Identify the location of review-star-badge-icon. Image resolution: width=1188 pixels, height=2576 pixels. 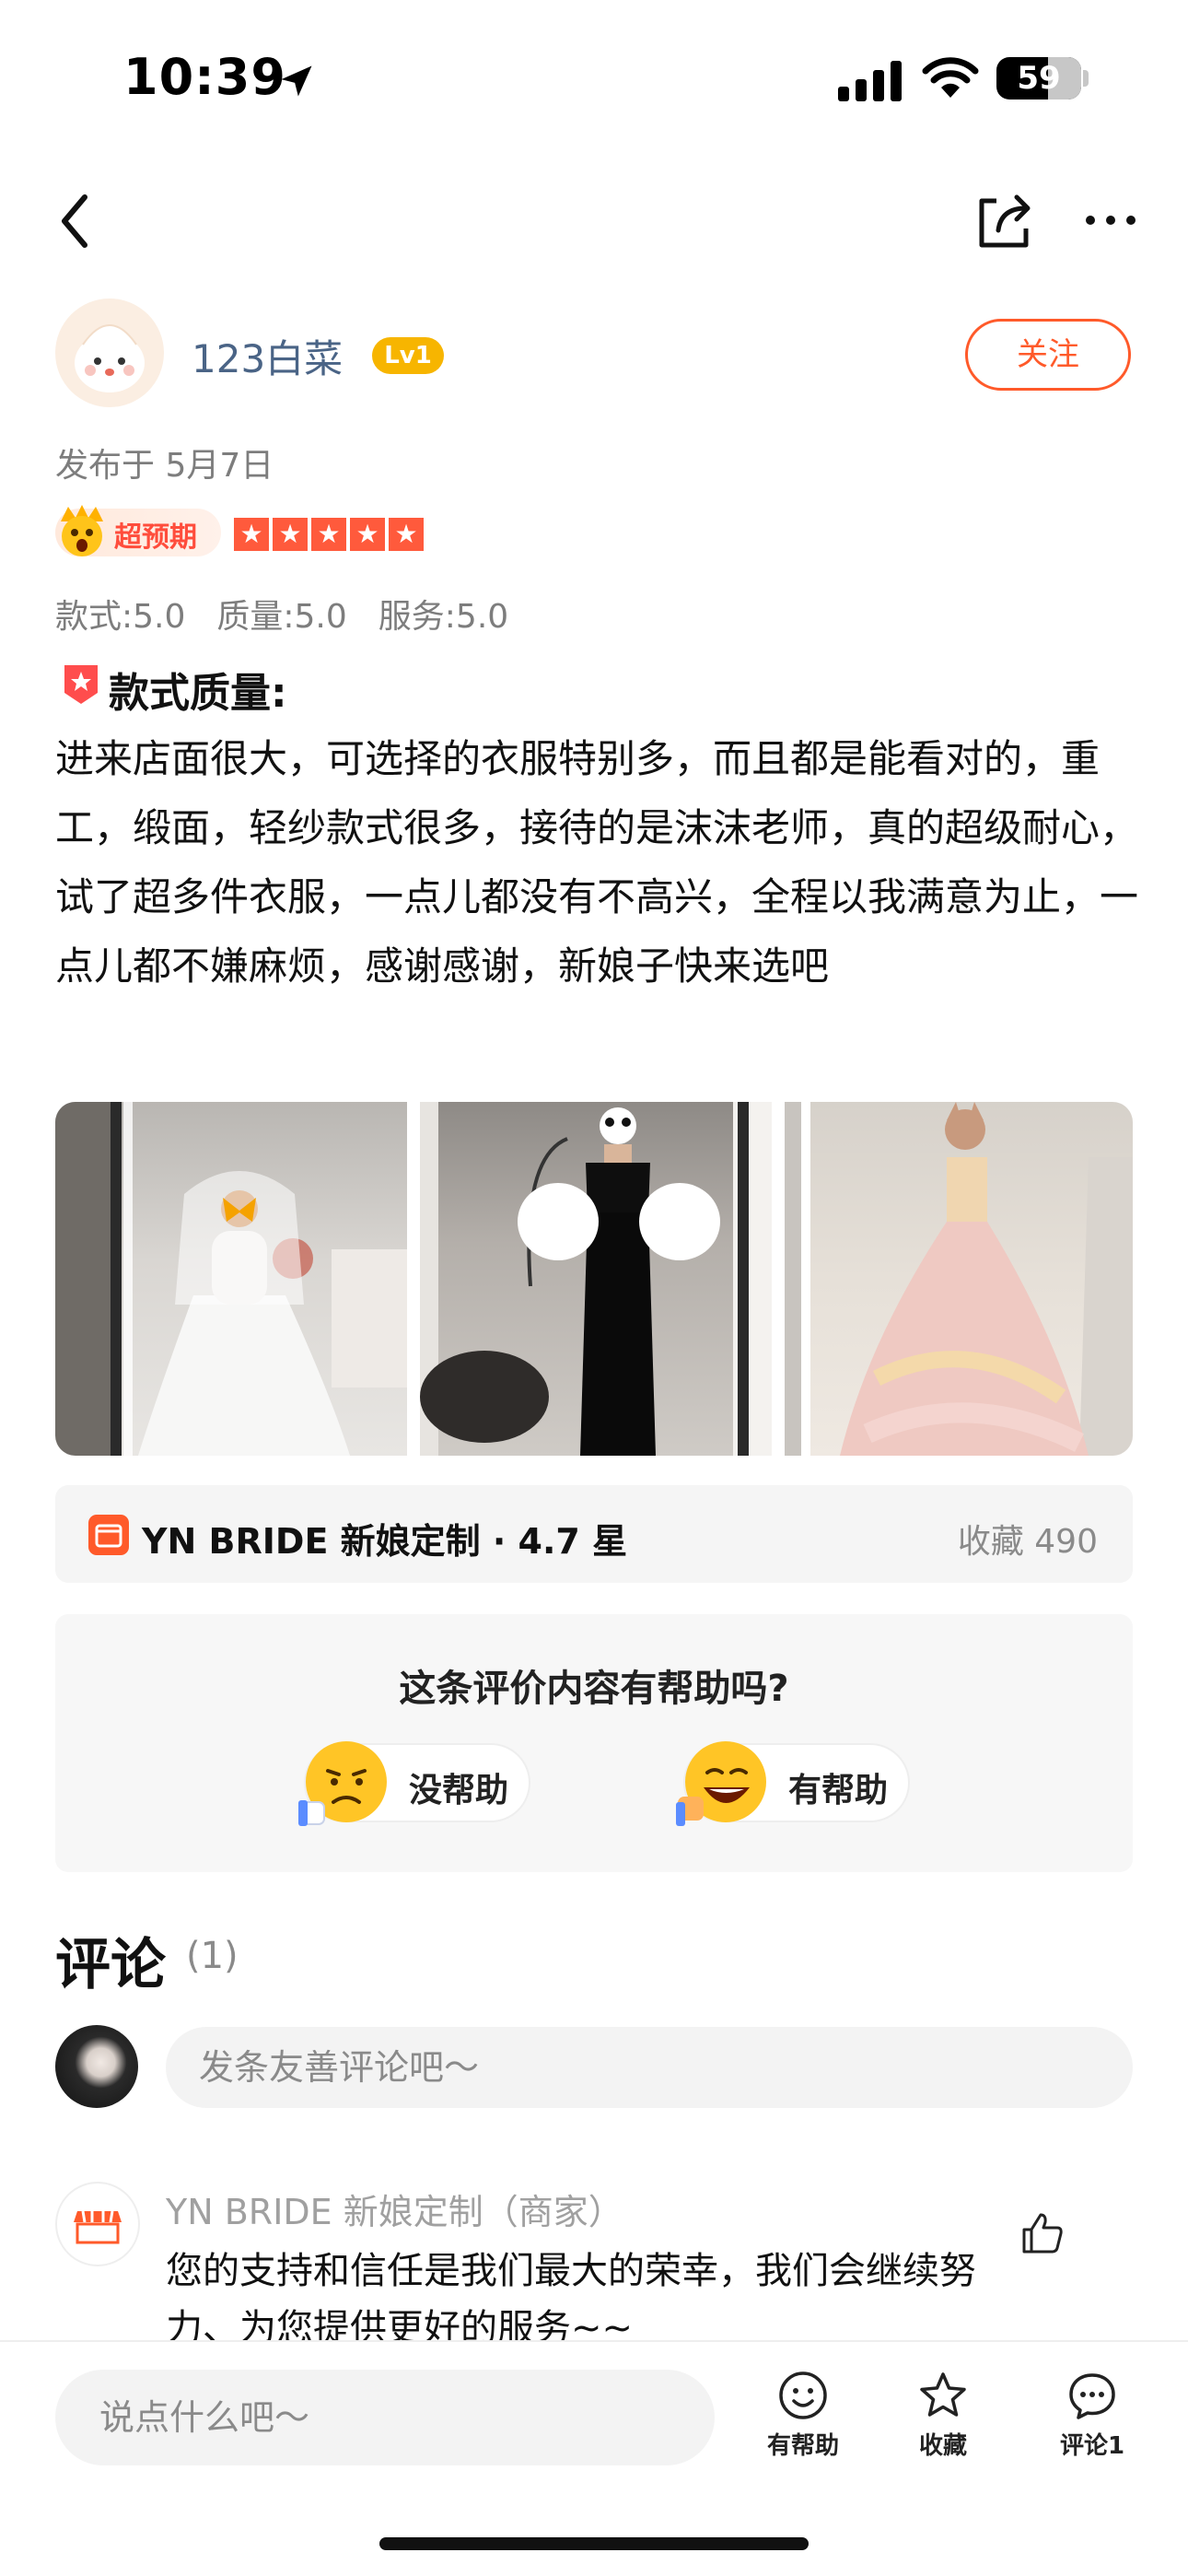
(81, 684).